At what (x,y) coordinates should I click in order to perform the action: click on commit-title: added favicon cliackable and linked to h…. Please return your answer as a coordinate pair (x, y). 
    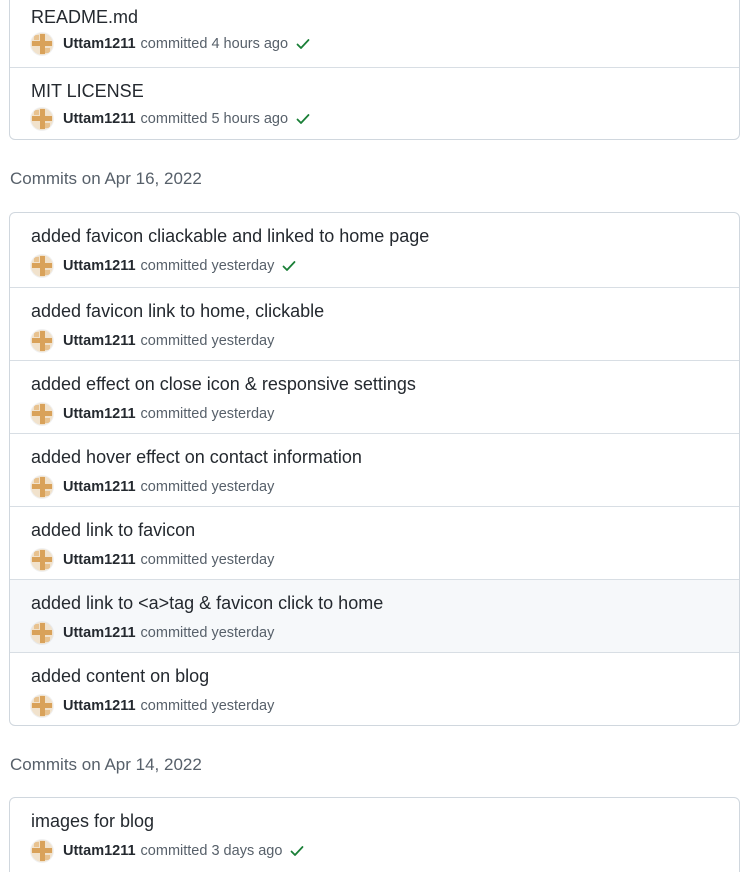
    Looking at the image, I should click on (230, 236).